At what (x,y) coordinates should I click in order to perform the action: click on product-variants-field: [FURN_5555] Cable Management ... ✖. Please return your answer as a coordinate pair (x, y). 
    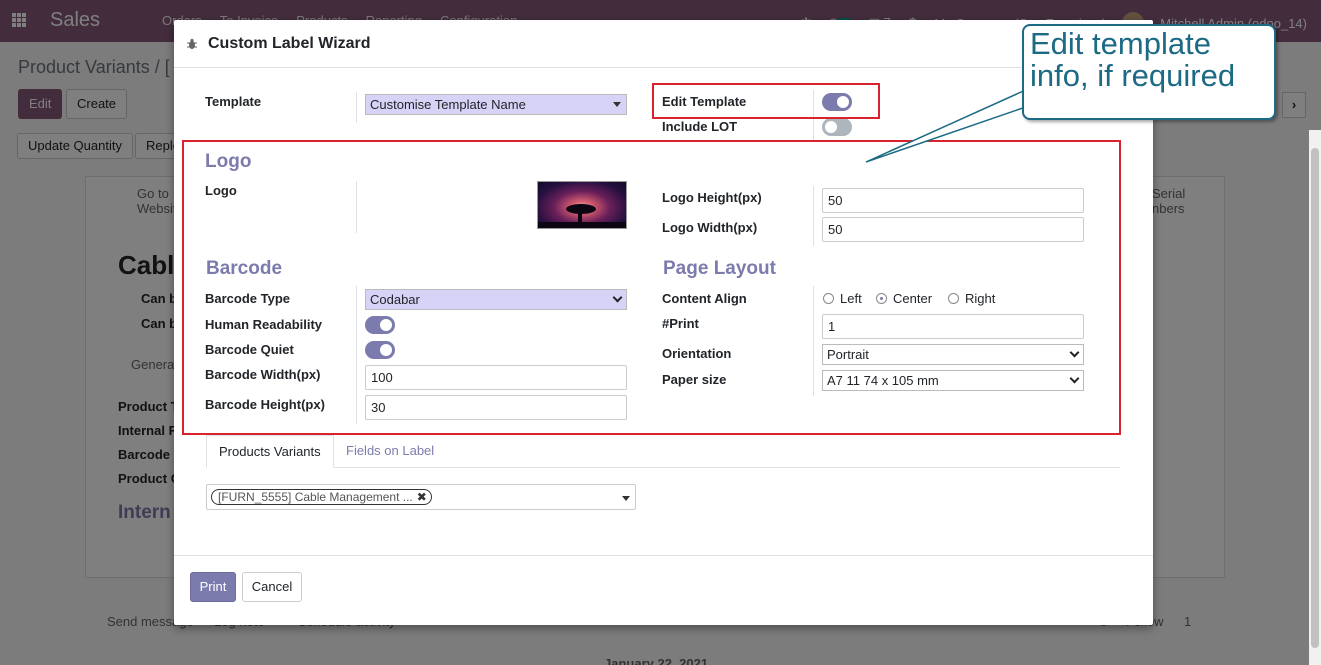
    Looking at the image, I should click on (421, 497).